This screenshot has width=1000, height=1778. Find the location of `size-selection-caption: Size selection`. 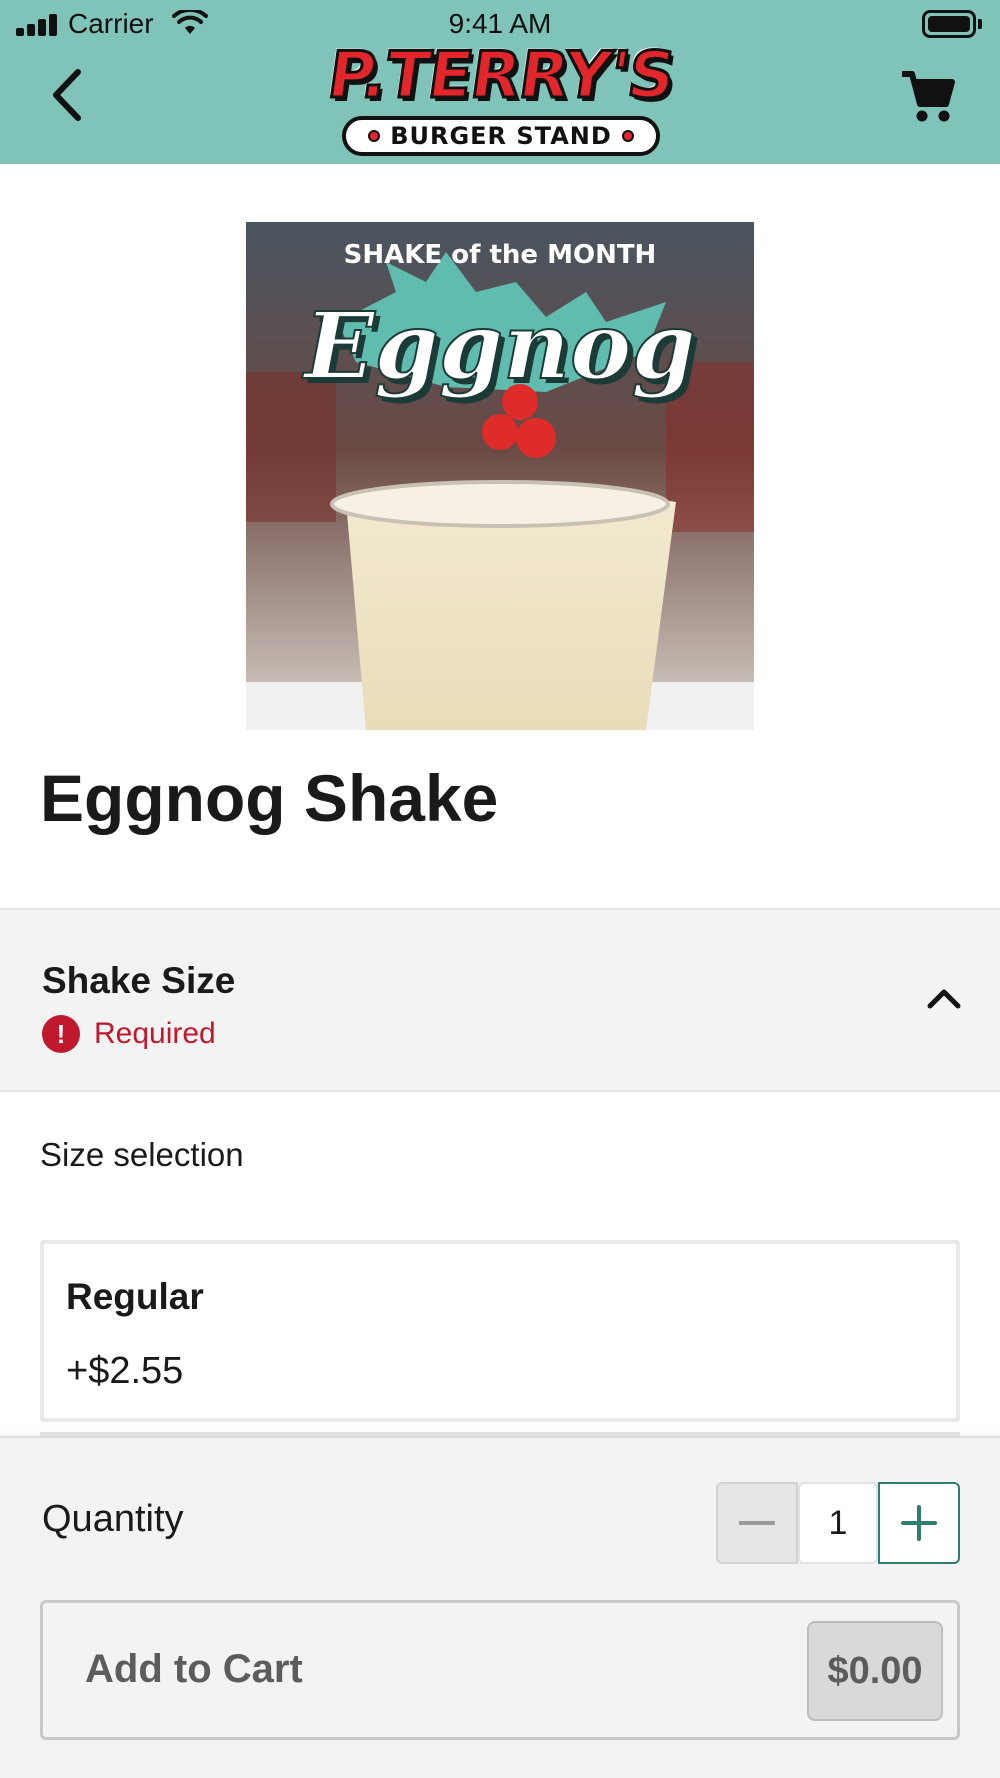

size-selection-caption: Size selection is located at coordinates (142, 1154).